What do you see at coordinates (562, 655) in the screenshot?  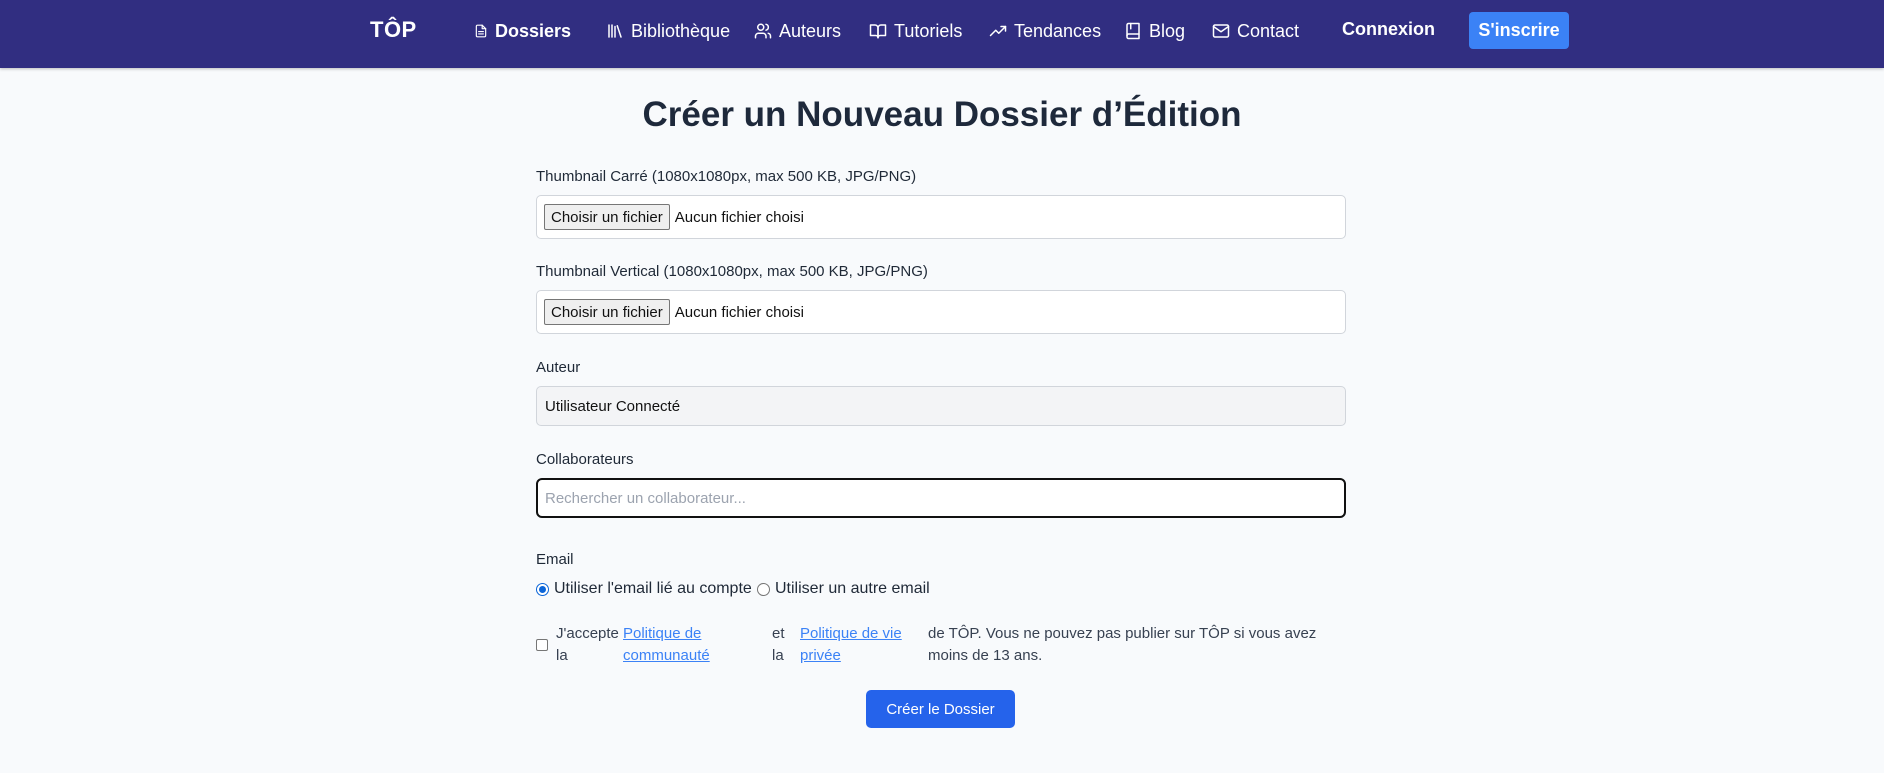 I see `terms-prefix-line2: la` at bounding box center [562, 655].